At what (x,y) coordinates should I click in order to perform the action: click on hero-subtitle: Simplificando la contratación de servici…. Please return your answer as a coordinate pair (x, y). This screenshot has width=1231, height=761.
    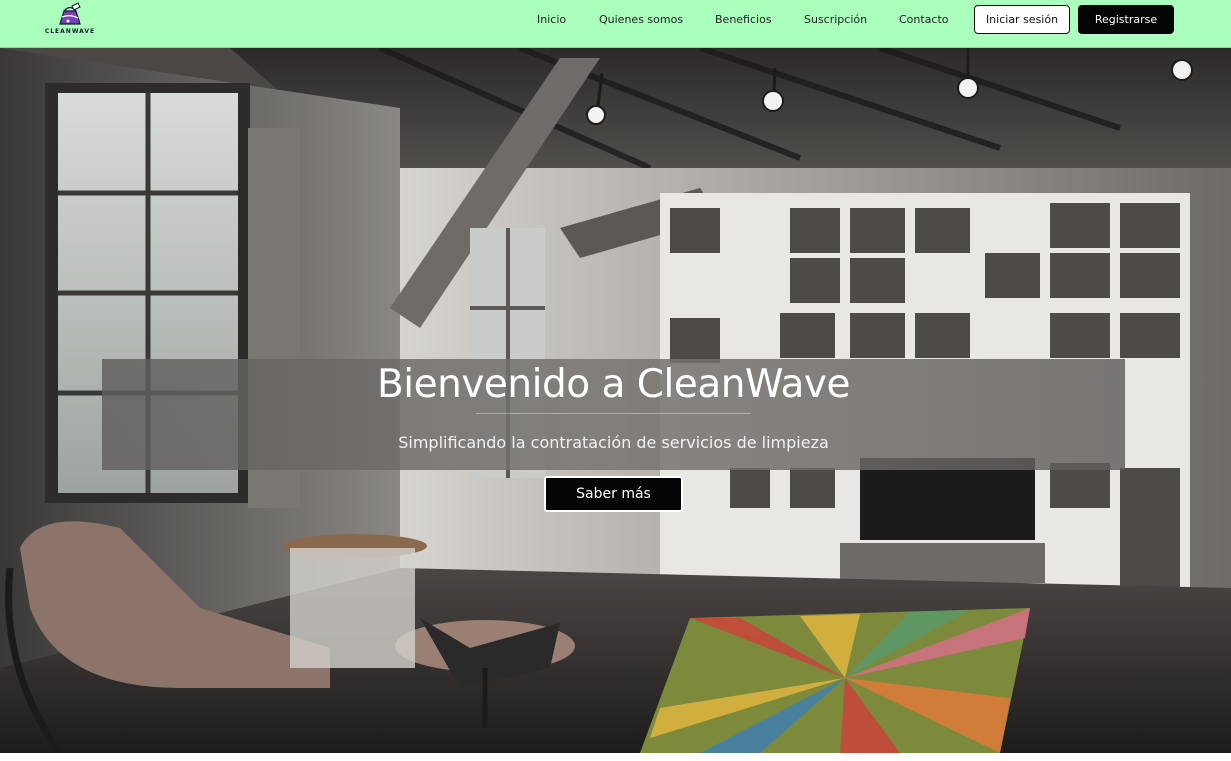
    Looking at the image, I should click on (613, 442).